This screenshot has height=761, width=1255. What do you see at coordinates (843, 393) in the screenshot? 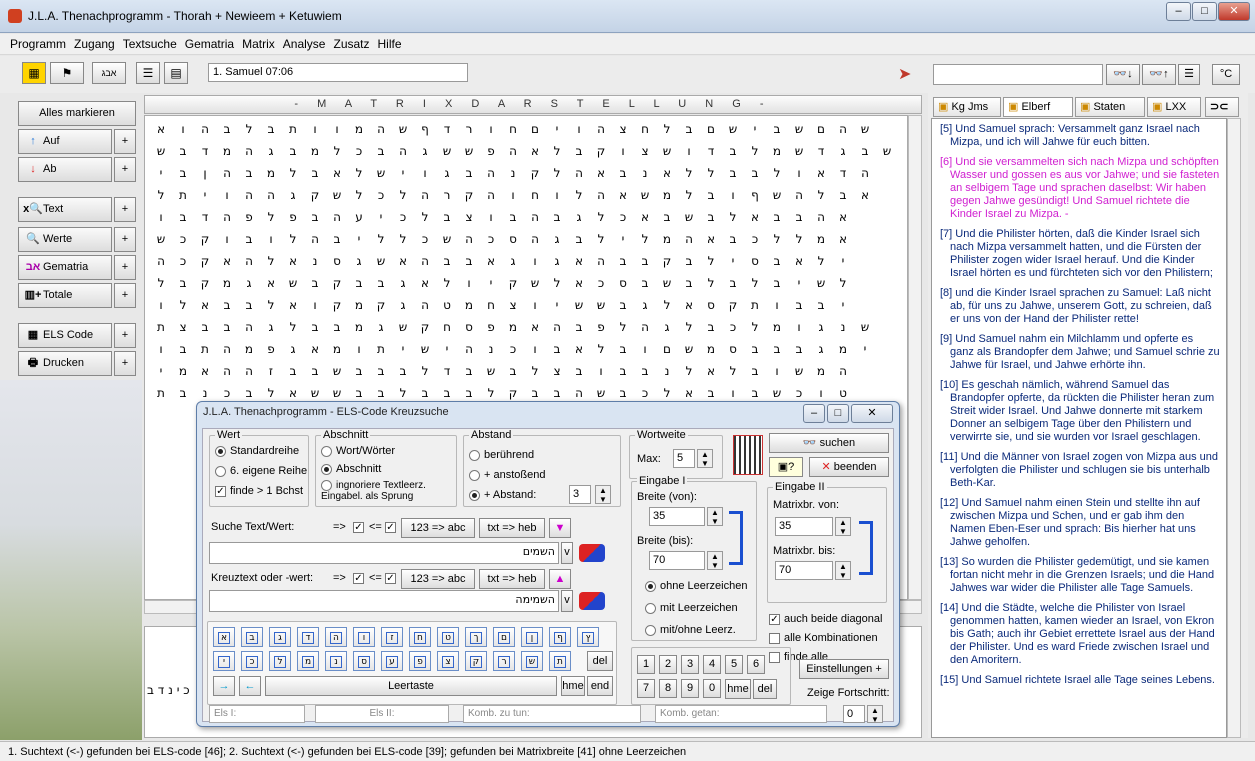
I see `matrix-cell: ט` at bounding box center [843, 393].